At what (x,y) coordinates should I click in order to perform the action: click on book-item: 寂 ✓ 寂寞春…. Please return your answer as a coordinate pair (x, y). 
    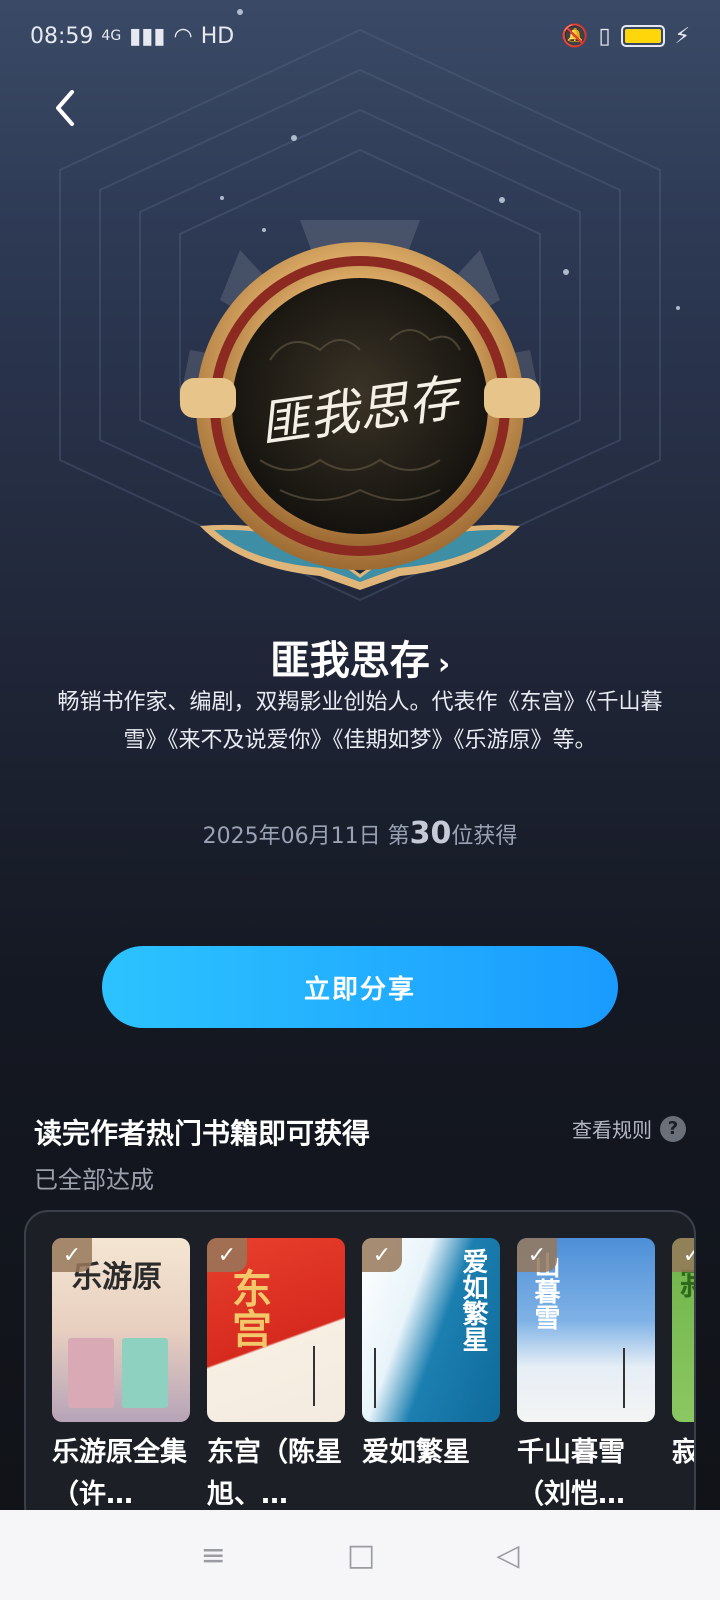
    Looking at the image, I should click on (683, 1377).